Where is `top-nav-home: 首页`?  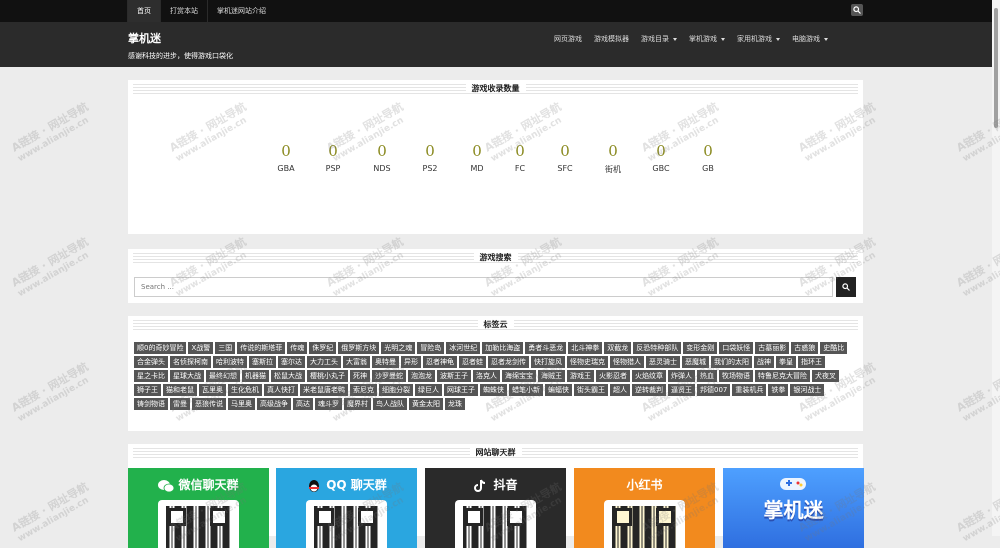
top-nav-home: 首页 is located at coordinates (143, 11).